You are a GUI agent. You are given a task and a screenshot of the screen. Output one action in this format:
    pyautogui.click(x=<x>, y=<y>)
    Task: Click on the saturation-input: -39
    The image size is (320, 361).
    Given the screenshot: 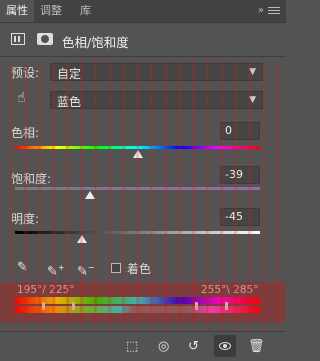 What is the action you would take?
    pyautogui.click(x=240, y=175)
    